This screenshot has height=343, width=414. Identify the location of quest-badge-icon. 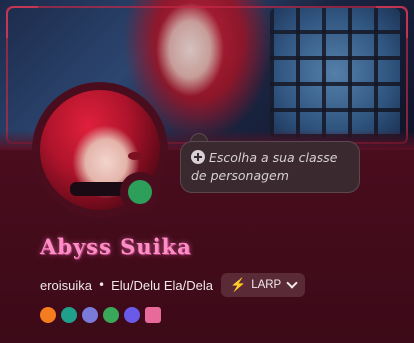
(132, 315).